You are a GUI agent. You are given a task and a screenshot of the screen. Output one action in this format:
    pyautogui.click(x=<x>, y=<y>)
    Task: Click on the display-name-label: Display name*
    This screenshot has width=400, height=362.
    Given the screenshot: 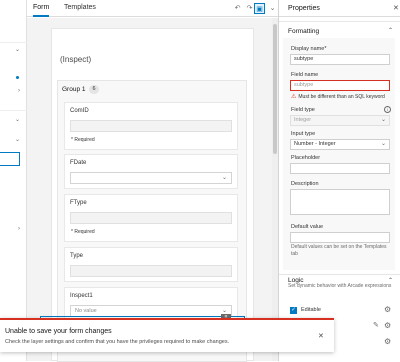 What is the action you would take?
    pyautogui.click(x=309, y=49)
    